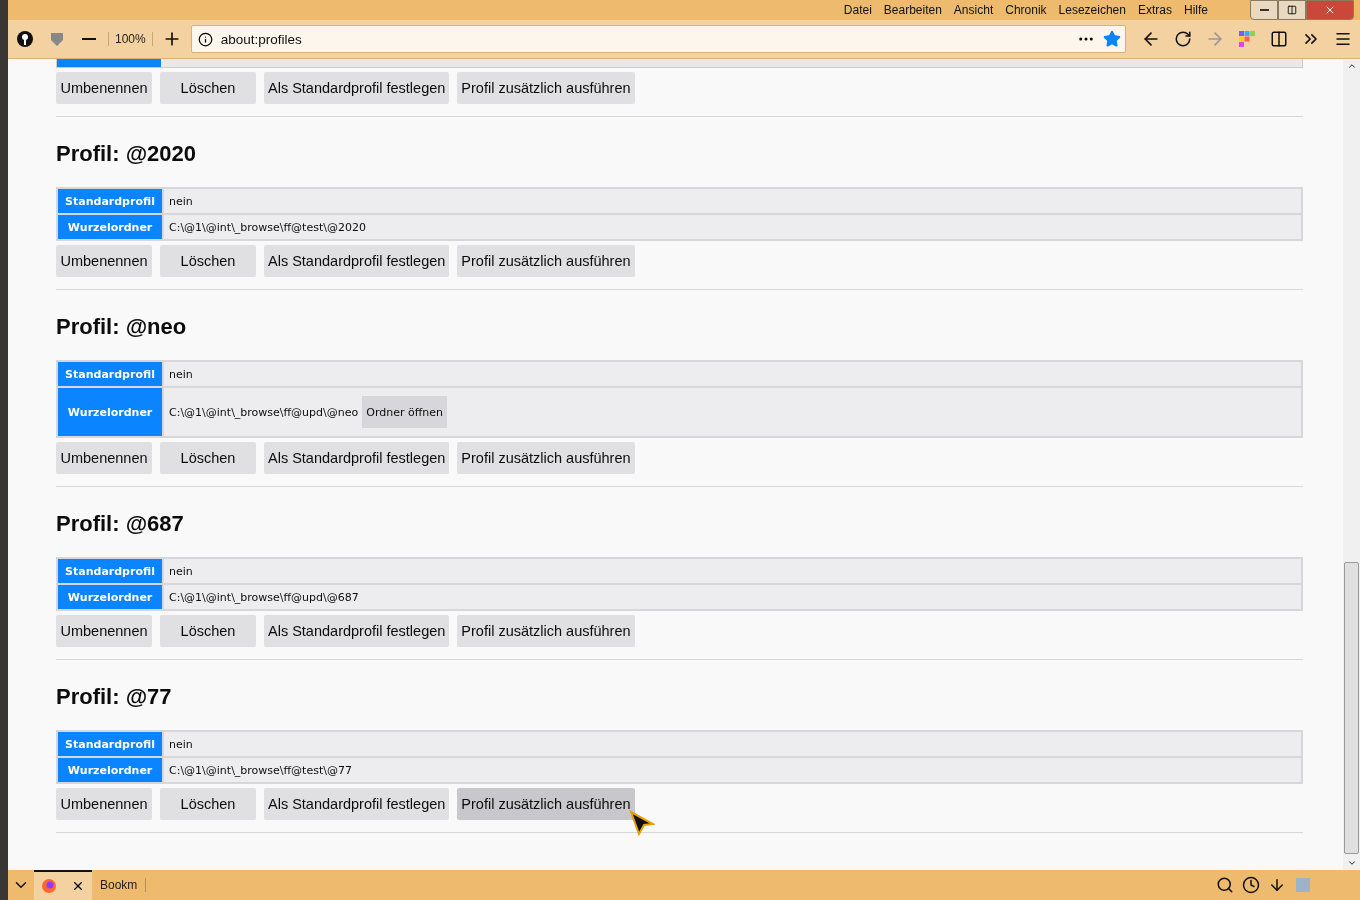  What do you see at coordinates (642, 823) in the screenshot?
I see `cursor-icon` at bounding box center [642, 823].